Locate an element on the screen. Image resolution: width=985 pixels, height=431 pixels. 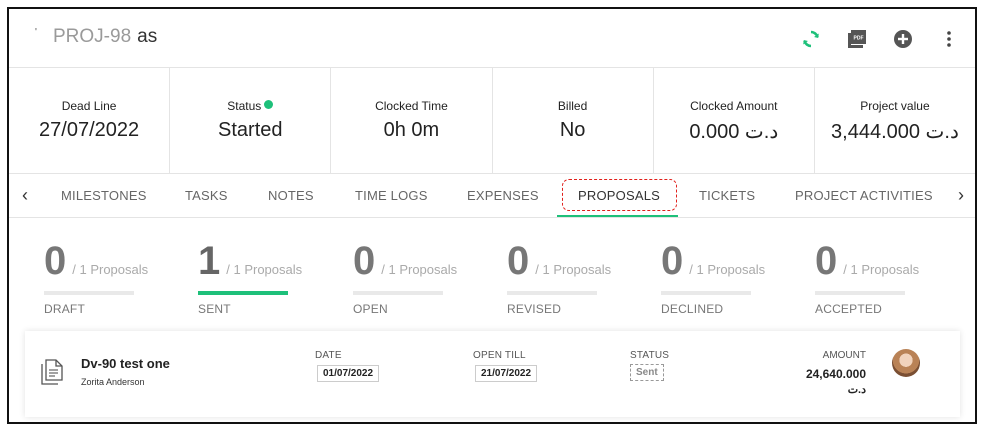
tab-highlight-annotation is located at coordinates (619, 195).